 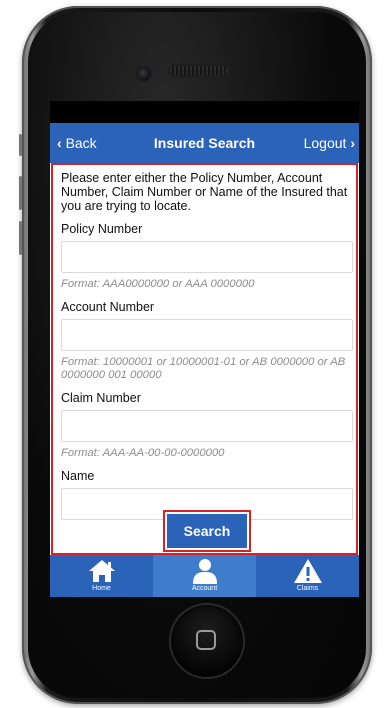 I want to click on warning-icon, so click(x=308, y=571).